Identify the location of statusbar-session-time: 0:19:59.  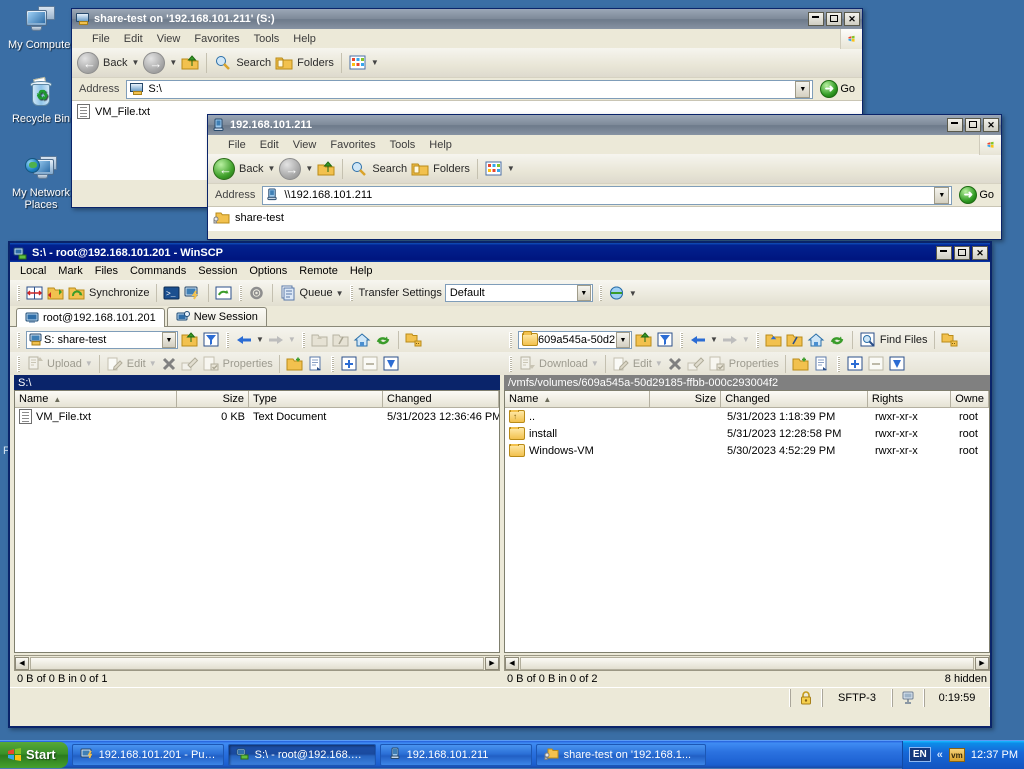
(957, 697).